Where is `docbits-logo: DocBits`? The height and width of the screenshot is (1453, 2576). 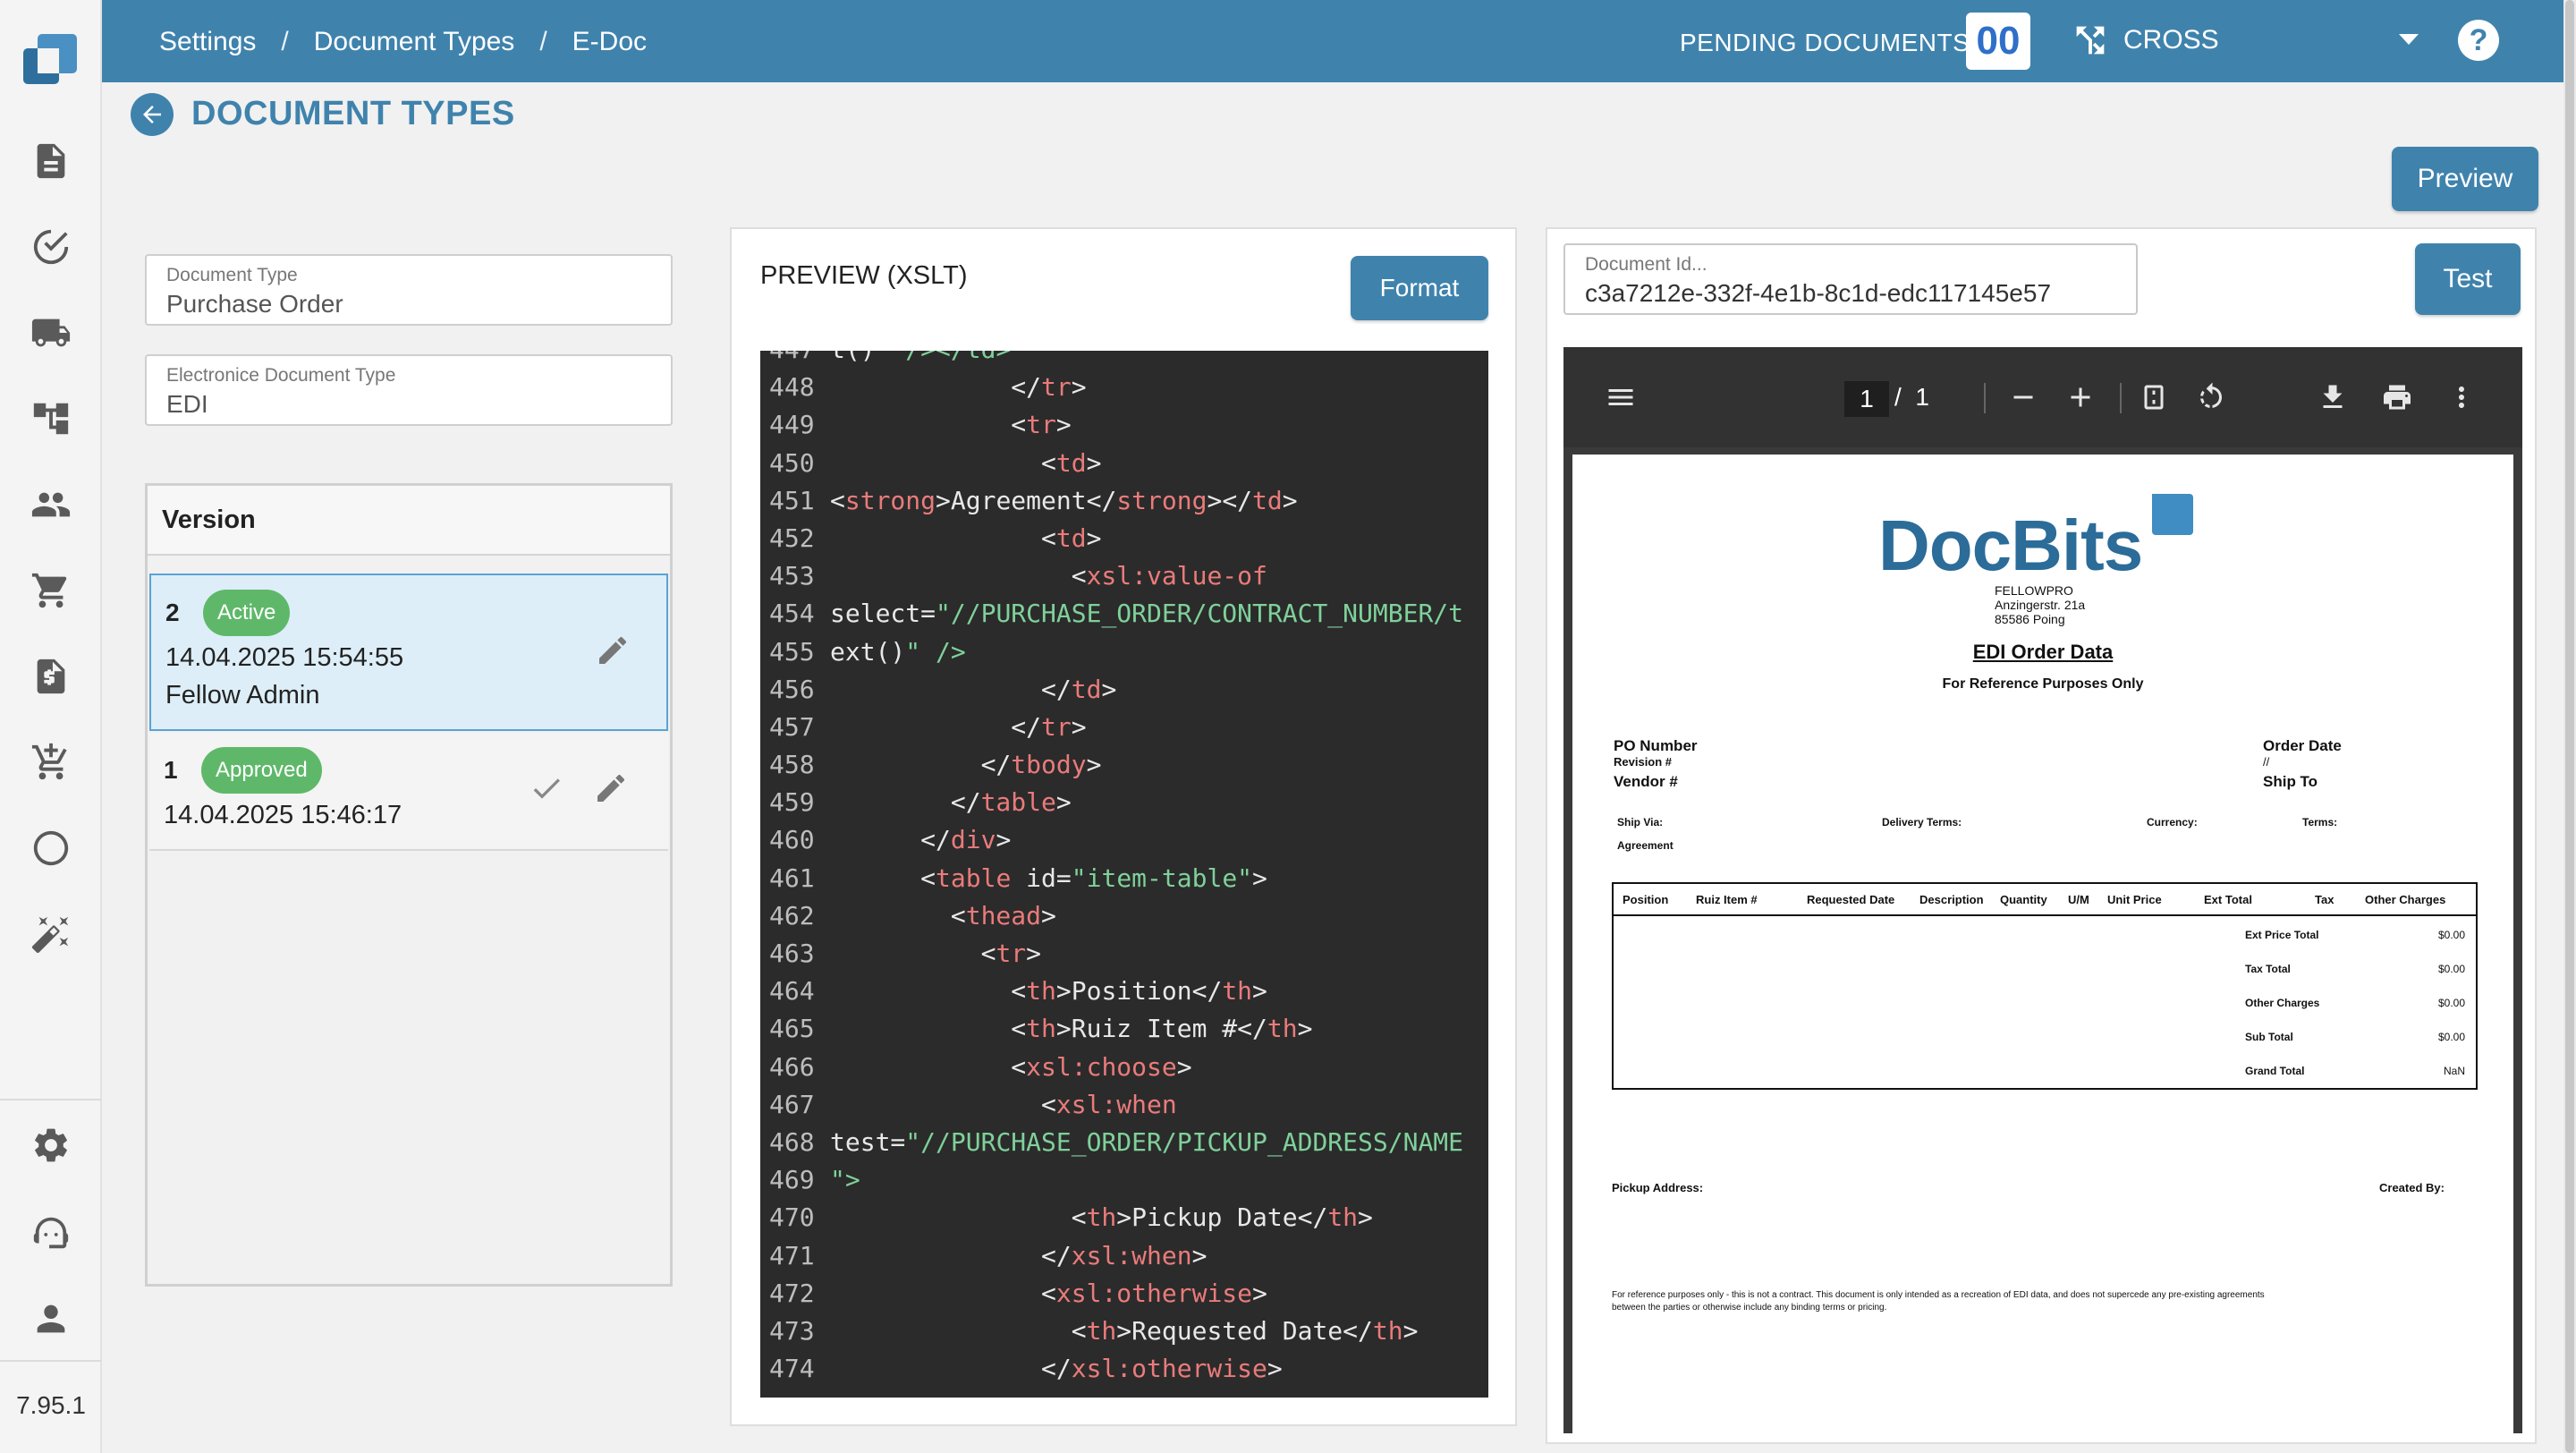 docbits-logo: DocBits is located at coordinates (2010, 546).